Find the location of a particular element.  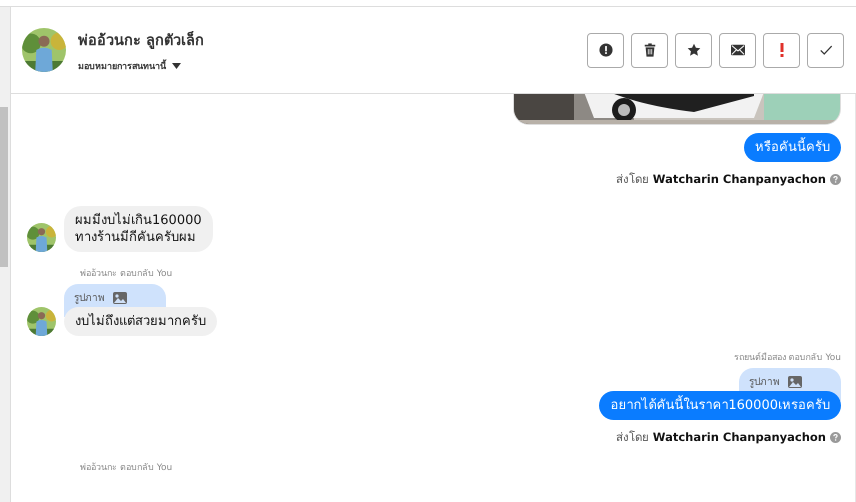

alert-icon is located at coordinates (605, 50).